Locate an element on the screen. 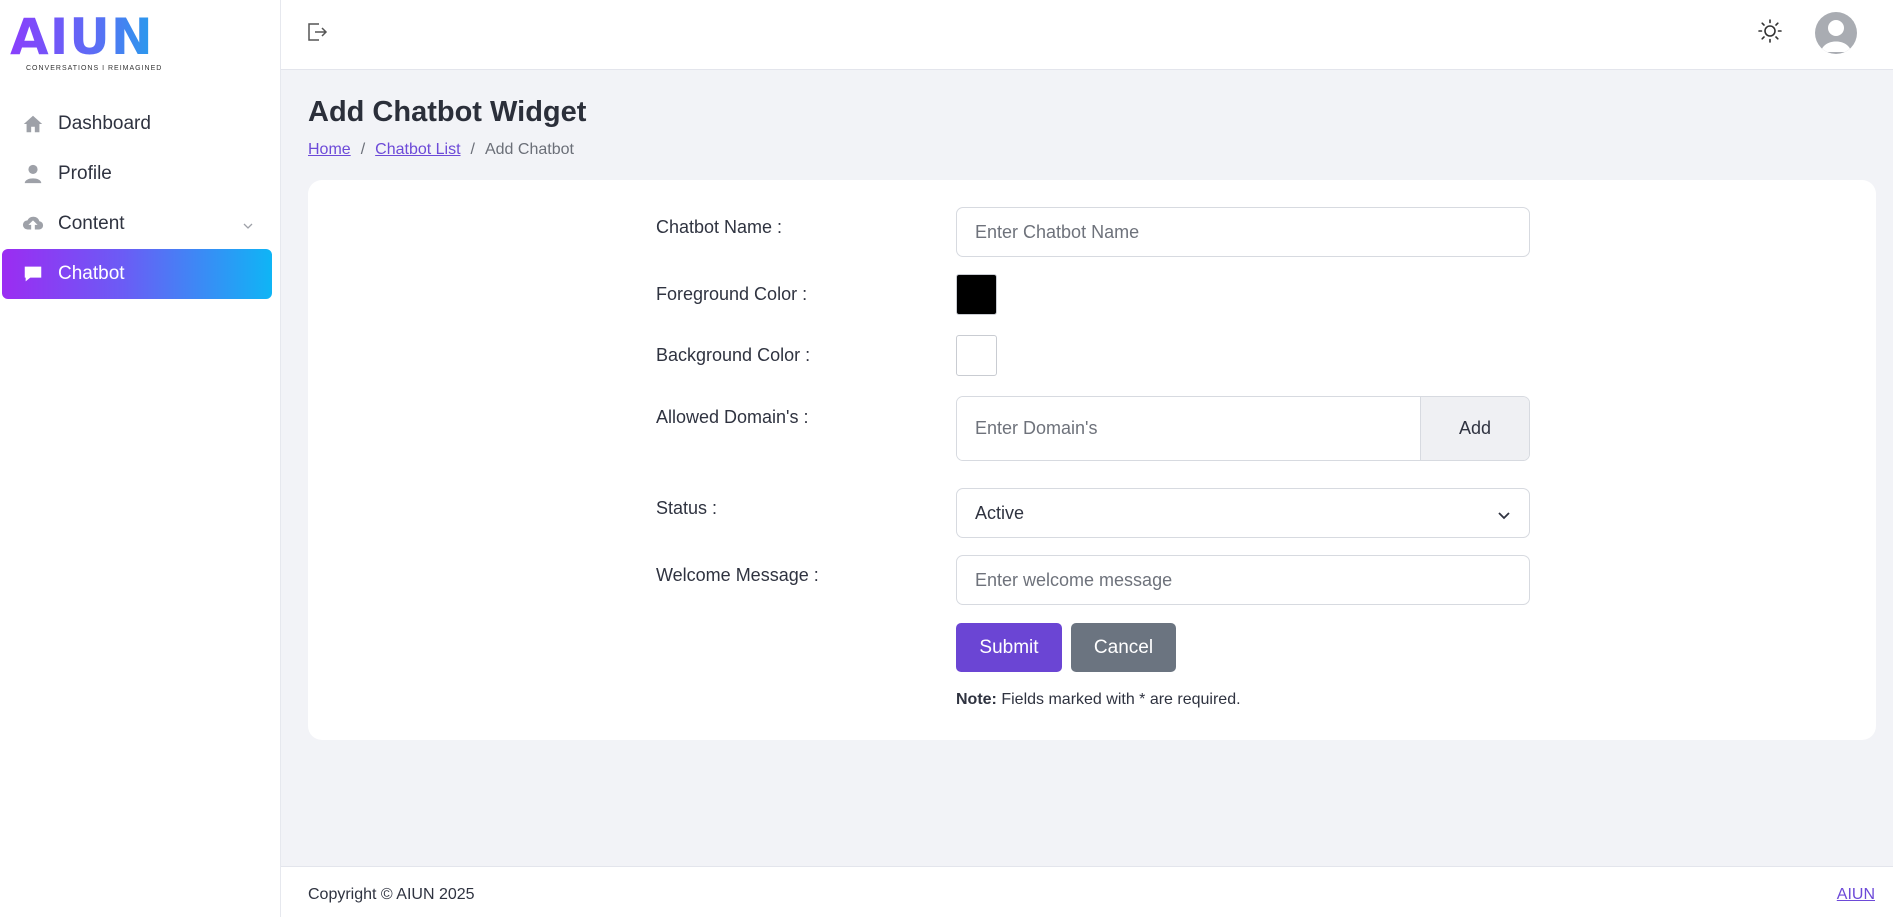 Image resolution: width=1893 pixels, height=917 pixels. top-header is located at coordinates (1087, 35).